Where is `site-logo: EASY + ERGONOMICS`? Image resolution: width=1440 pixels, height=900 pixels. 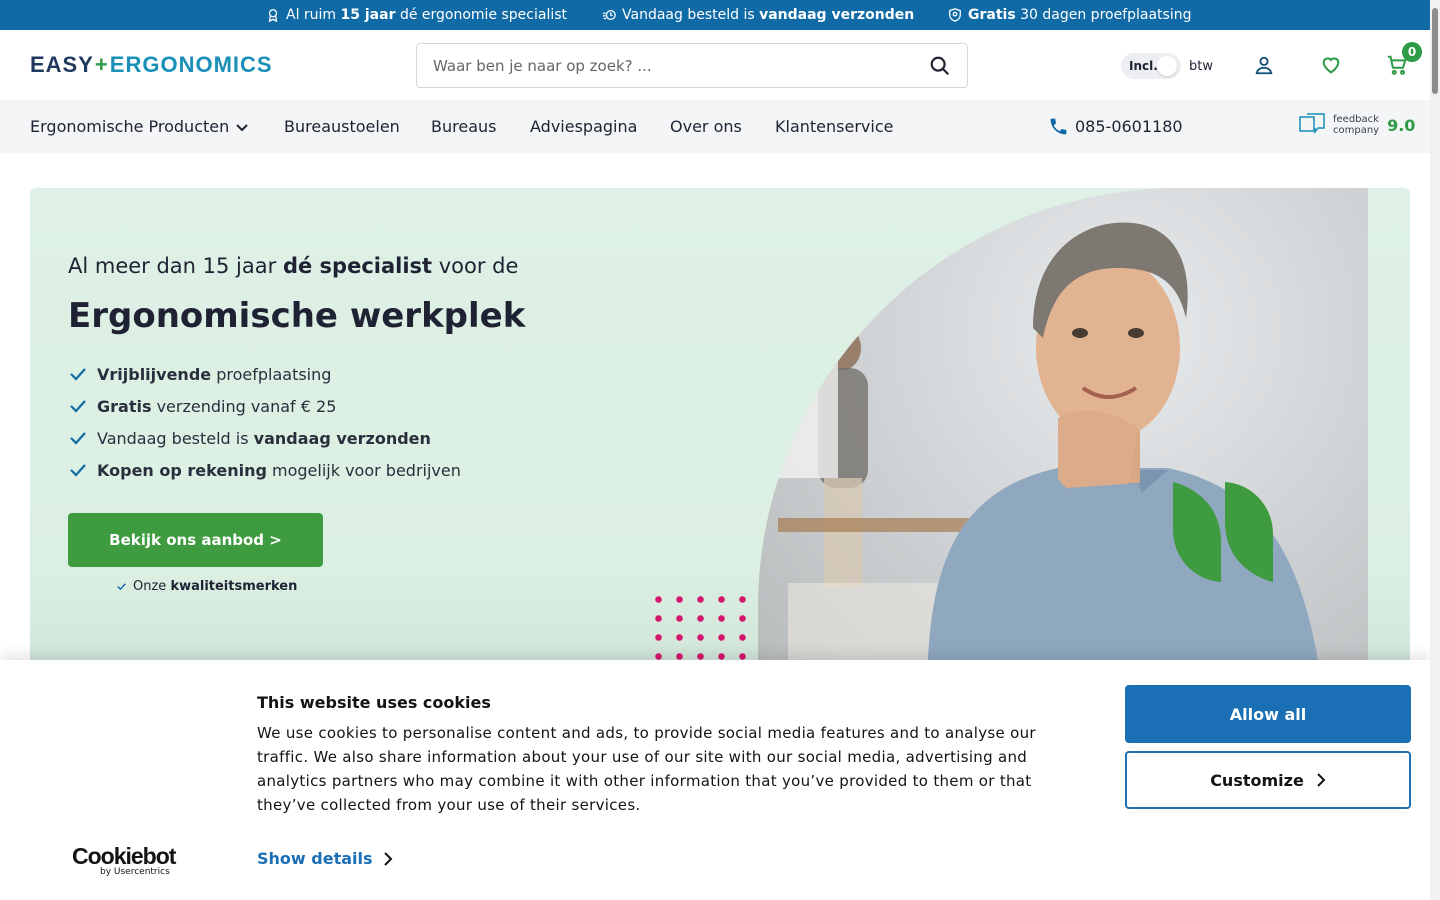
site-logo: EASY + ERGONOMICS is located at coordinates (151, 65).